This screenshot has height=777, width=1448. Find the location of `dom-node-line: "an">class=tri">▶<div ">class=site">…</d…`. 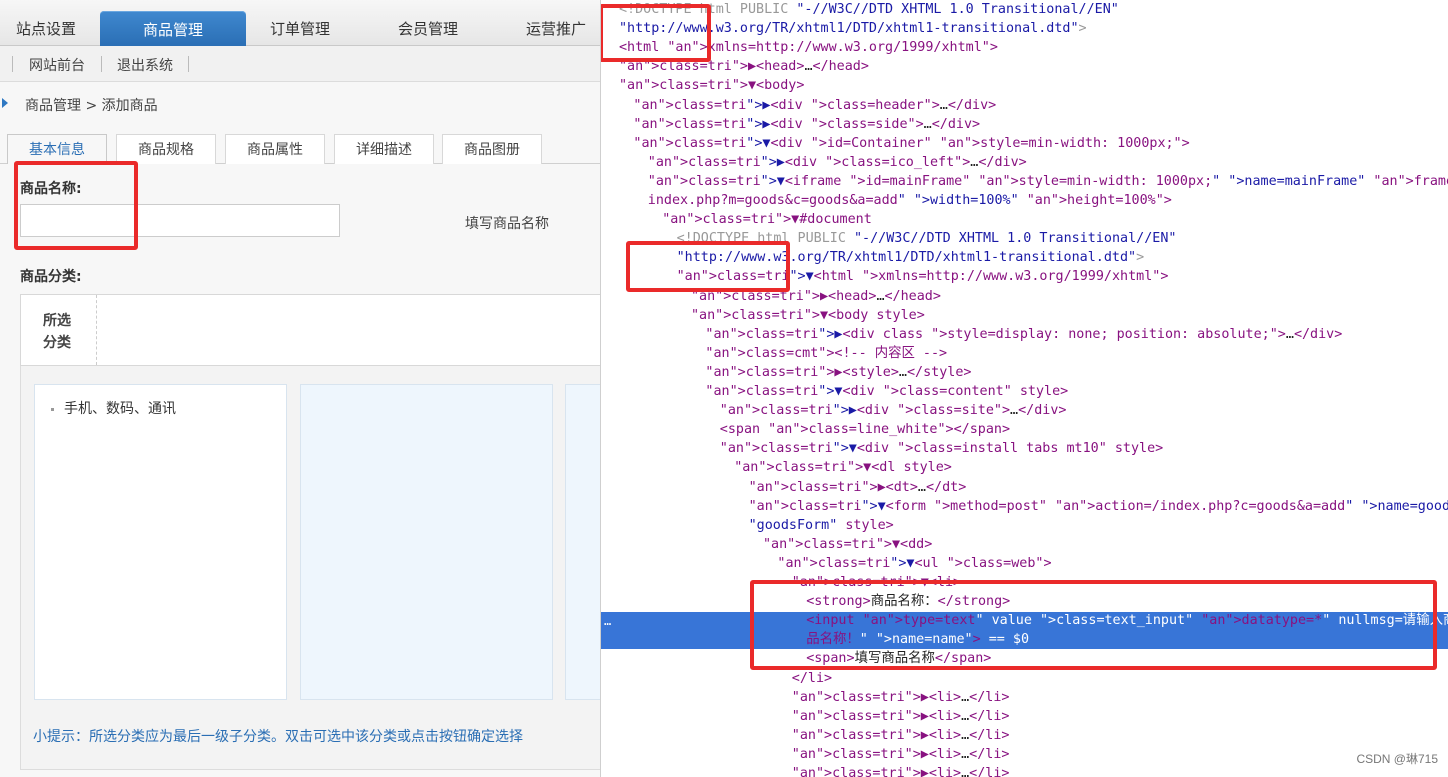

dom-node-line: "an">class=tri">▶<div ">class=site">…</d… is located at coordinates (893, 410).